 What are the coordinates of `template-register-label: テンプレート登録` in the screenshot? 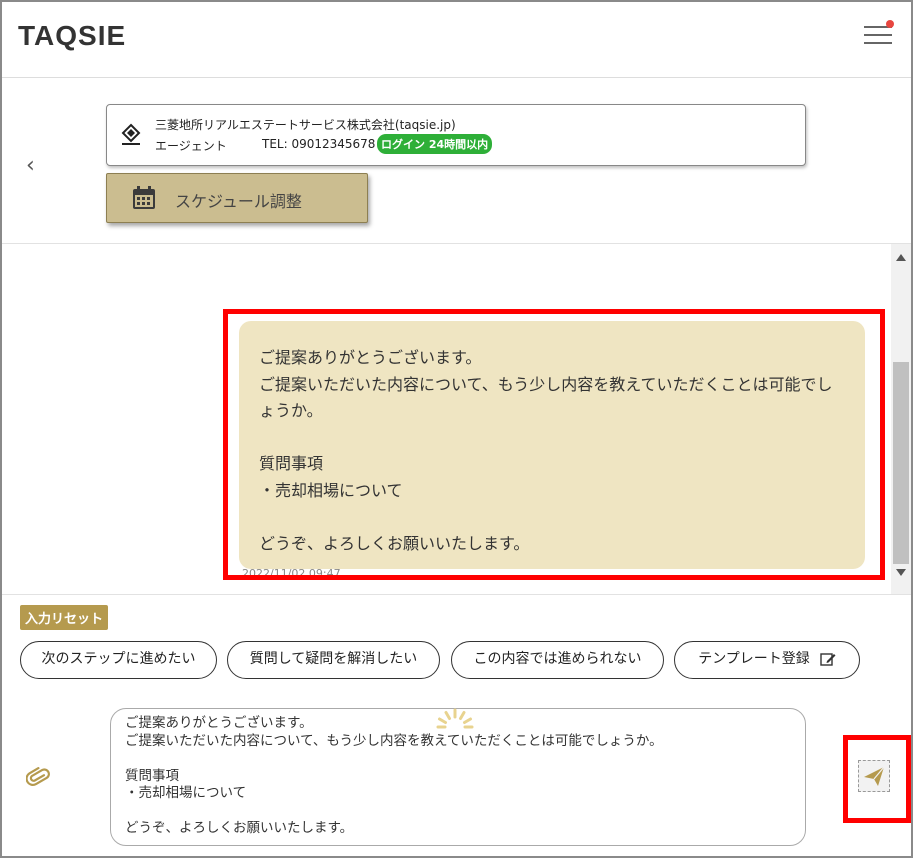 It's located at (754, 659).